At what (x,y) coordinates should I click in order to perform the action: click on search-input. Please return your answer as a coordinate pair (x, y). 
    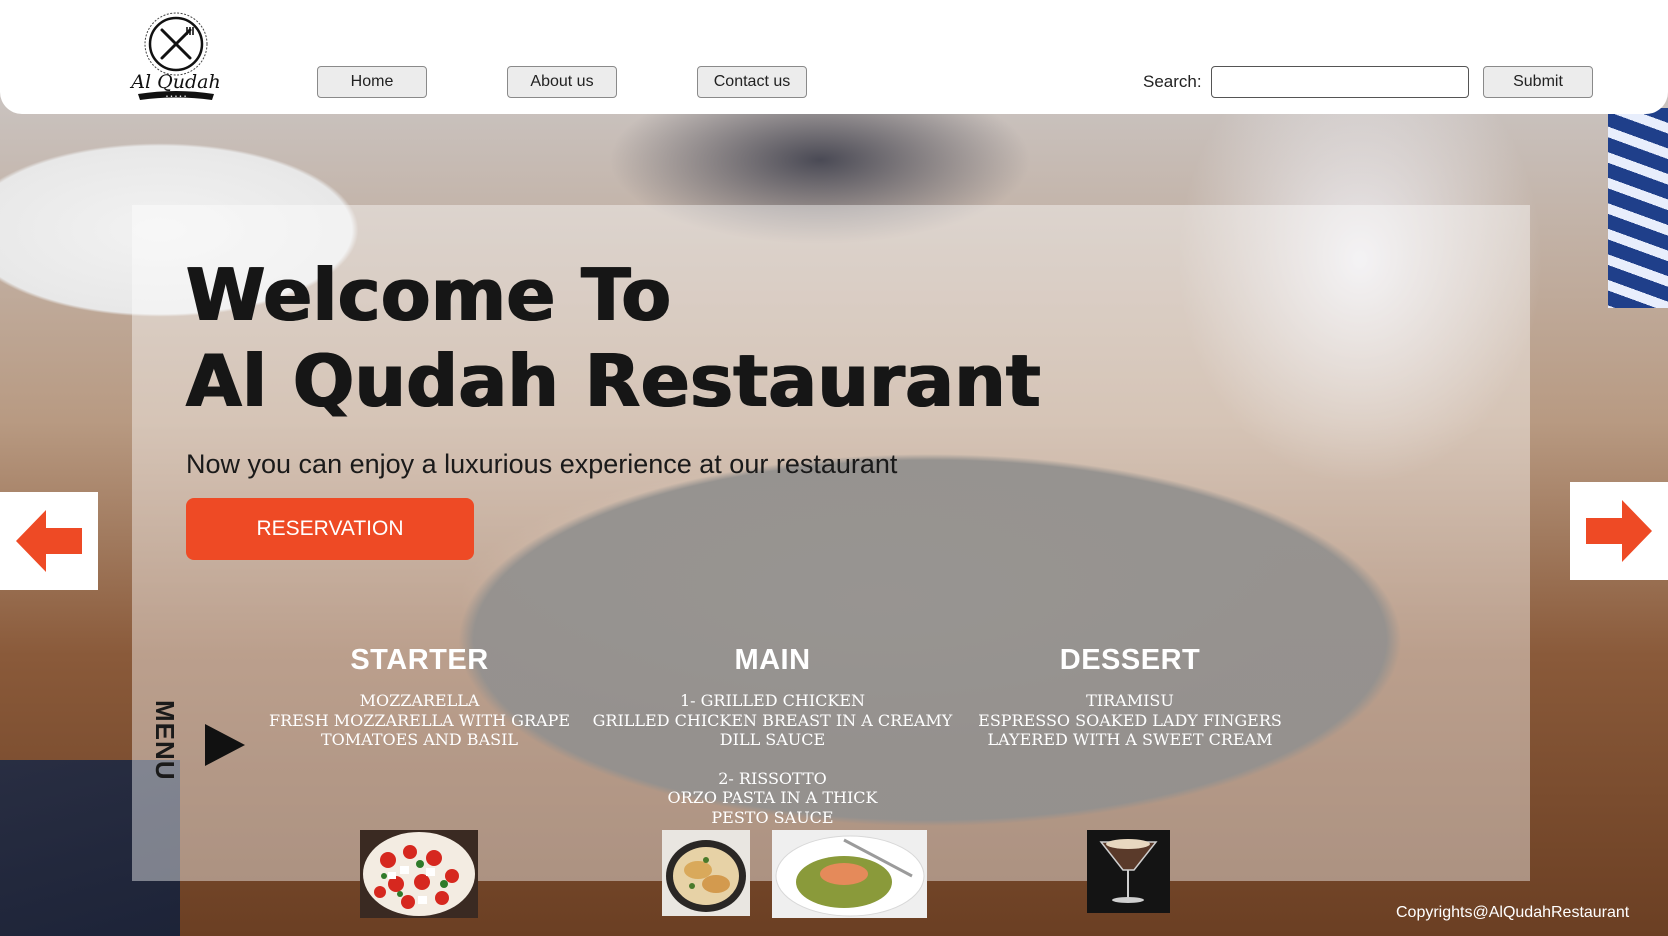
    Looking at the image, I should click on (1340, 82).